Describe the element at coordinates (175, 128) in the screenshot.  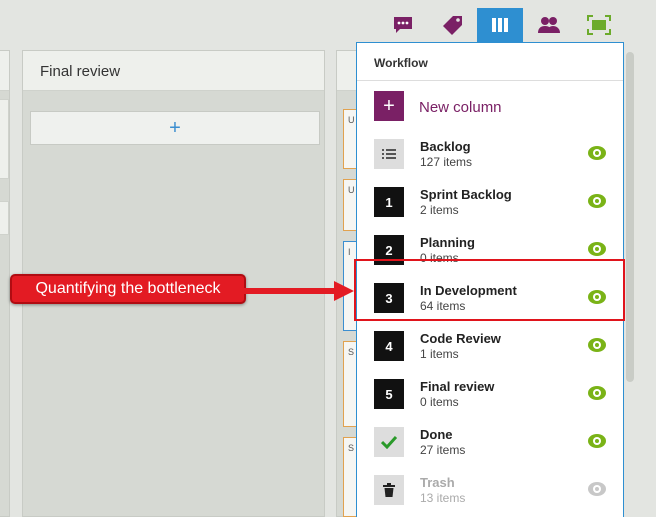
I see `add-card-button: +` at that location.